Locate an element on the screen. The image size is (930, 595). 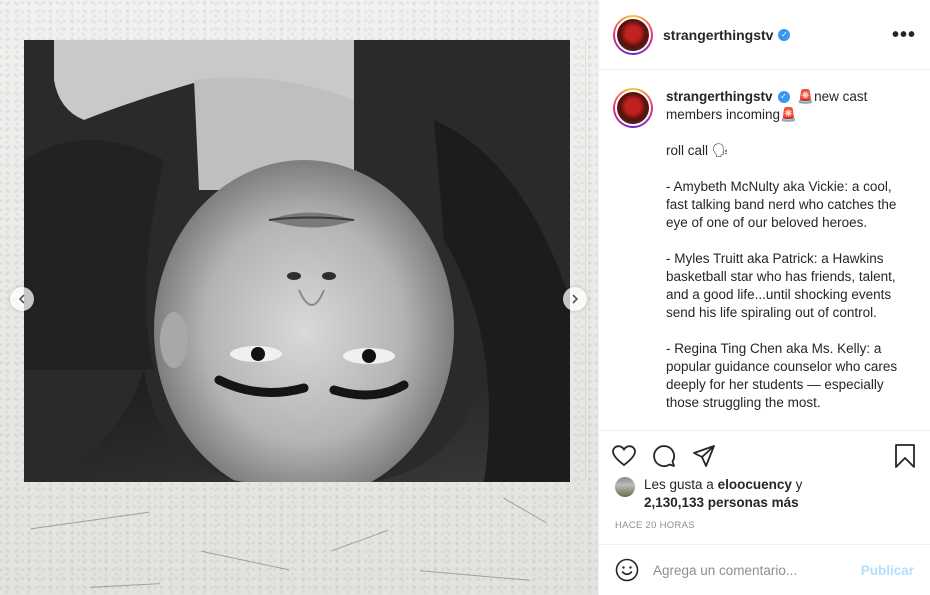
profile-avatar is located at coordinates (633, 34).